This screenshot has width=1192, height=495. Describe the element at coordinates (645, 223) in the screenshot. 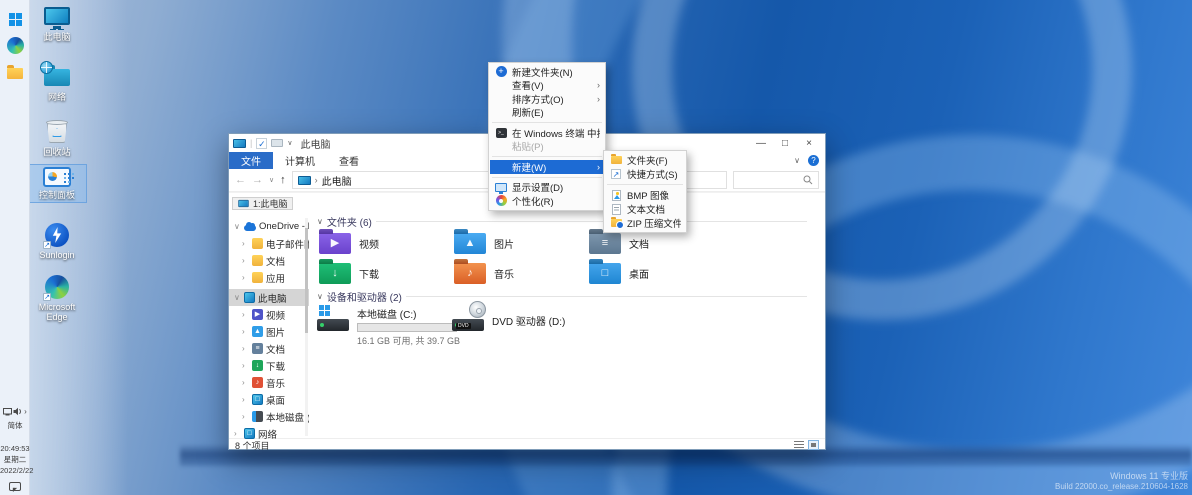

I see `submenu-item-zip-file: ZIP 压缩文件` at that location.